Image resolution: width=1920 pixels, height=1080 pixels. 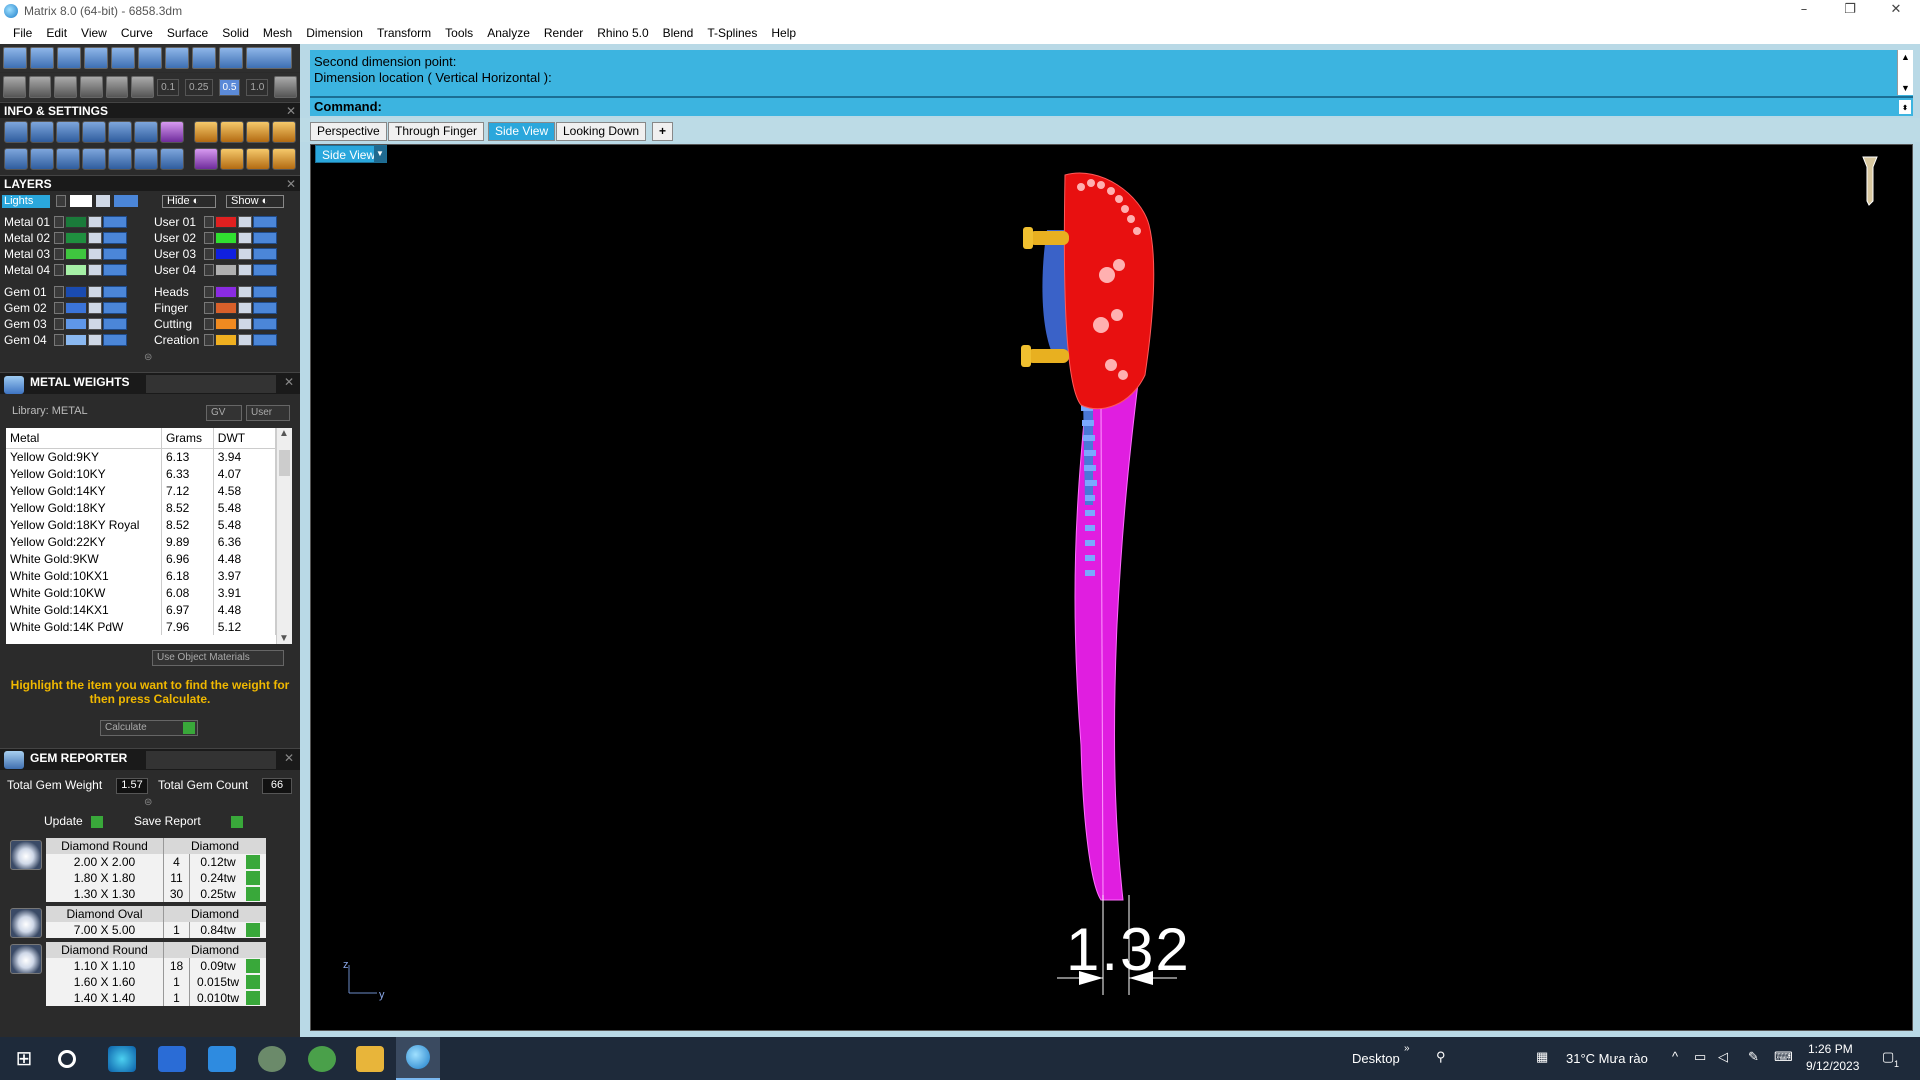 I want to click on layer-row: User 04, so click(x=215, y=269).